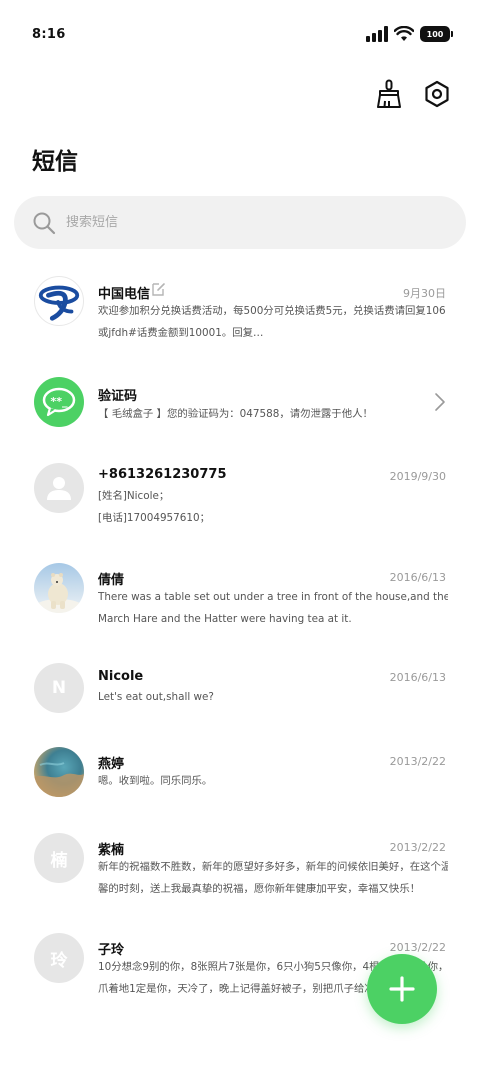 The image size is (480, 1067). Describe the element at coordinates (118, 396) in the screenshot. I see `contact-name: 验证码` at that location.